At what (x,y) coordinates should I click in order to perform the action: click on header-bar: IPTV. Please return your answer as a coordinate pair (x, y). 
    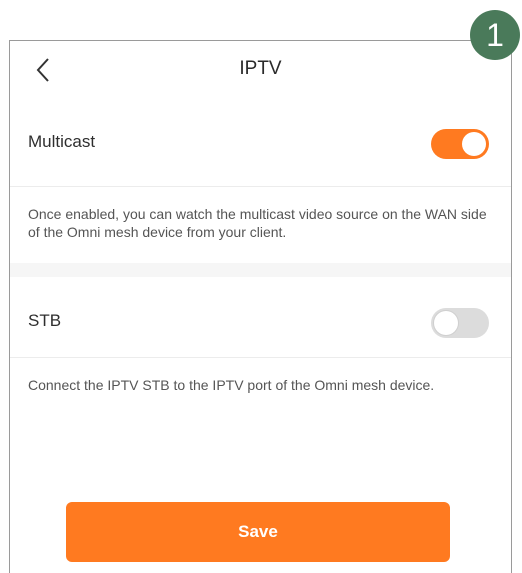
    Looking at the image, I should click on (260, 70).